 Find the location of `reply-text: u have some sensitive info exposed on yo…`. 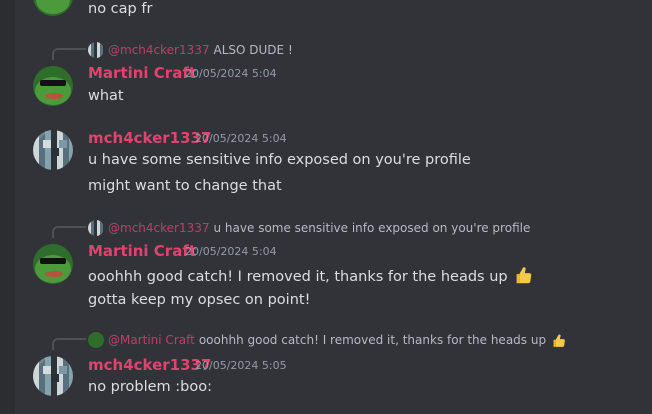

reply-text: u have some sensitive info exposed on yo… is located at coordinates (372, 228).